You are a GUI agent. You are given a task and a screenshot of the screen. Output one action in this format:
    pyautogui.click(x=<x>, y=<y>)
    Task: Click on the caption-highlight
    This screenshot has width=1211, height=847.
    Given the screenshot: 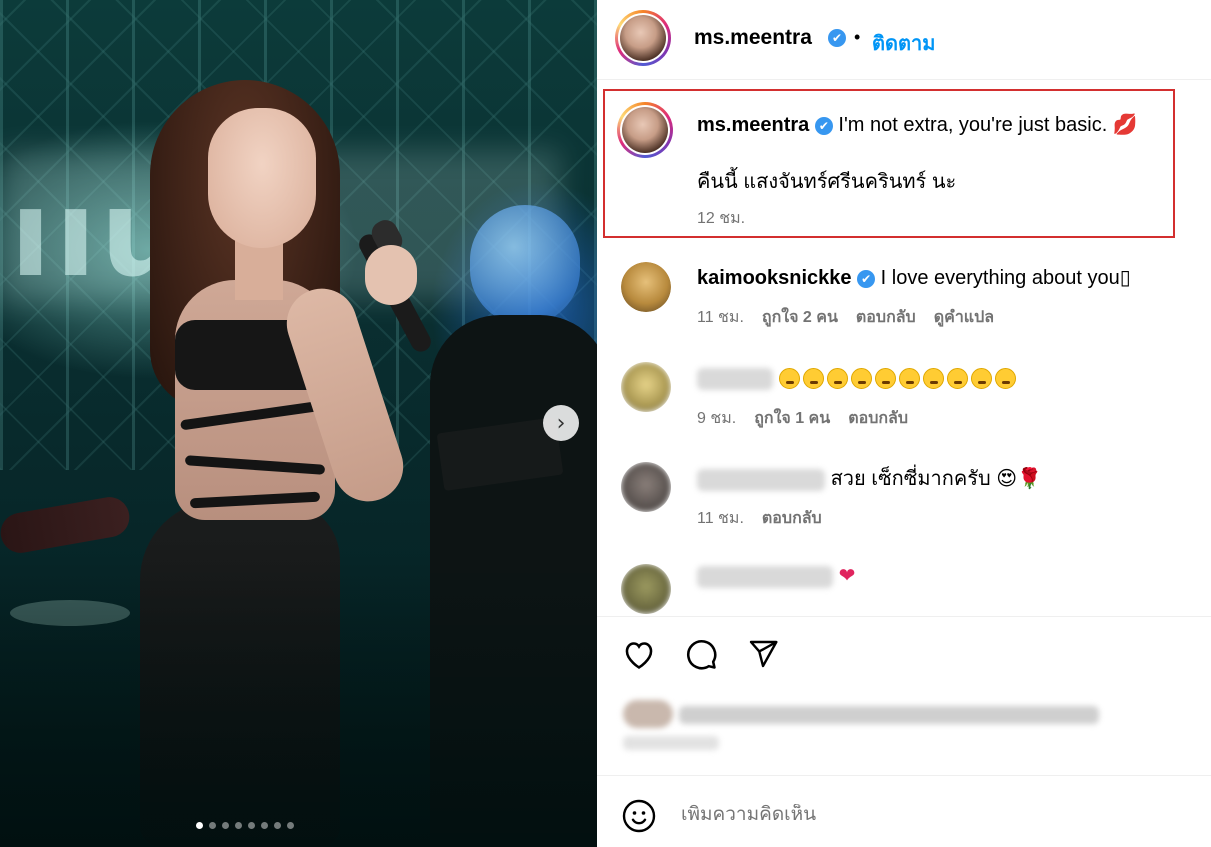 What is the action you would take?
    pyautogui.click(x=889, y=163)
    